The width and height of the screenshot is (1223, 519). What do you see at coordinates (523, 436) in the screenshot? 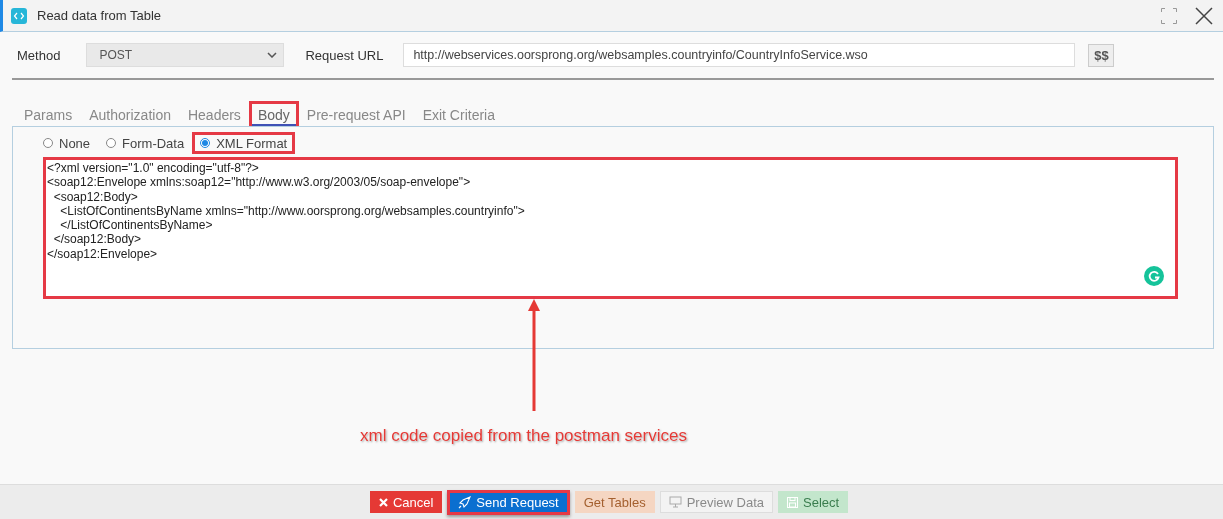
I see `annotation-text: xml code copied from the postman services` at bounding box center [523, 436].